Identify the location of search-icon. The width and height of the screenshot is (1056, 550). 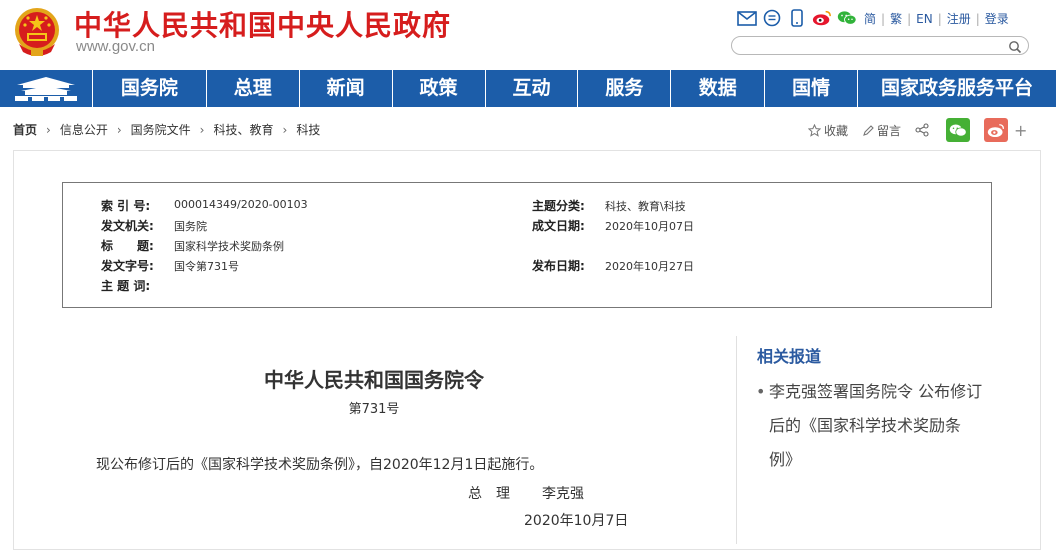
(1015, 46).